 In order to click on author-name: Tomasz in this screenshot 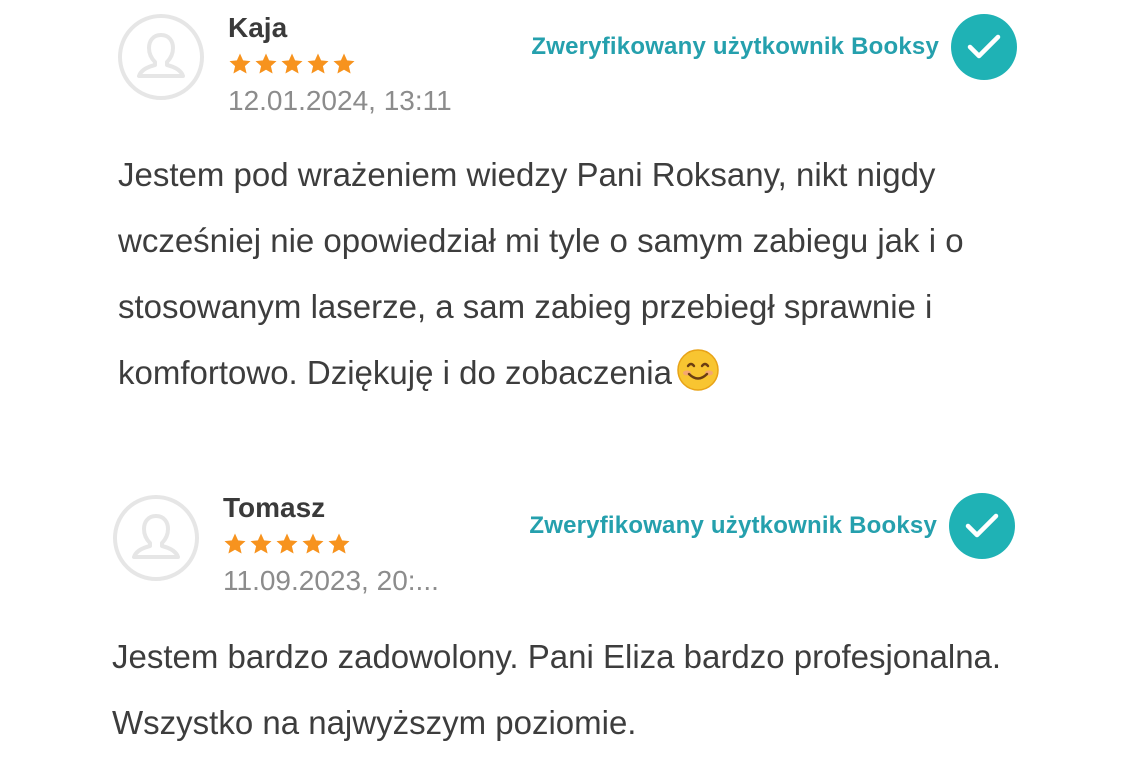, I will do `click(274, 507)`.